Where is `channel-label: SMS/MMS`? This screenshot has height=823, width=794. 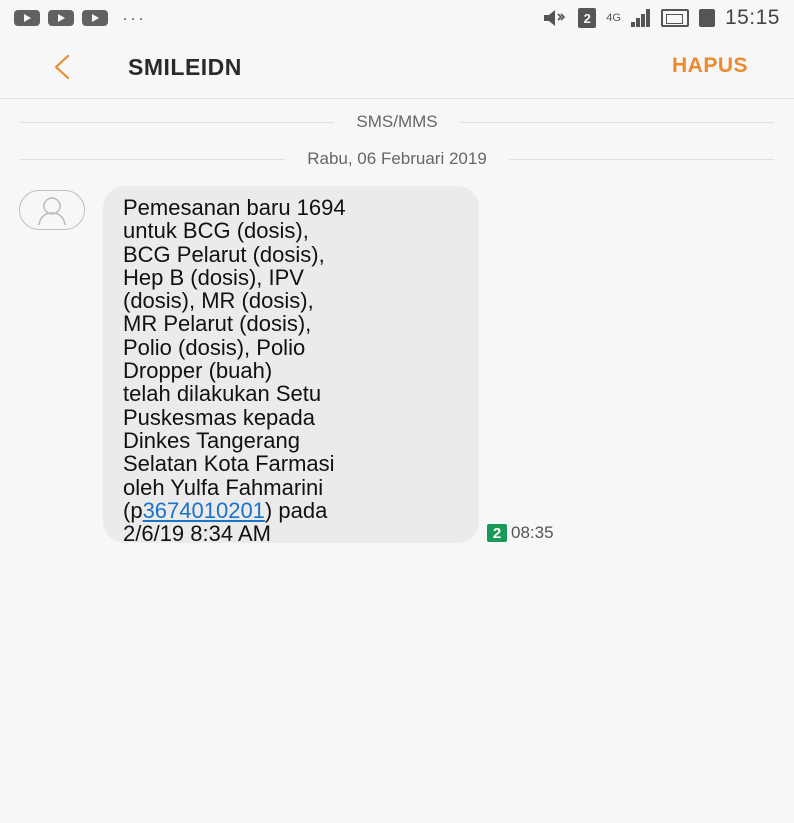 channel-label: SMS/MMS is located at coordinates (397, 121).